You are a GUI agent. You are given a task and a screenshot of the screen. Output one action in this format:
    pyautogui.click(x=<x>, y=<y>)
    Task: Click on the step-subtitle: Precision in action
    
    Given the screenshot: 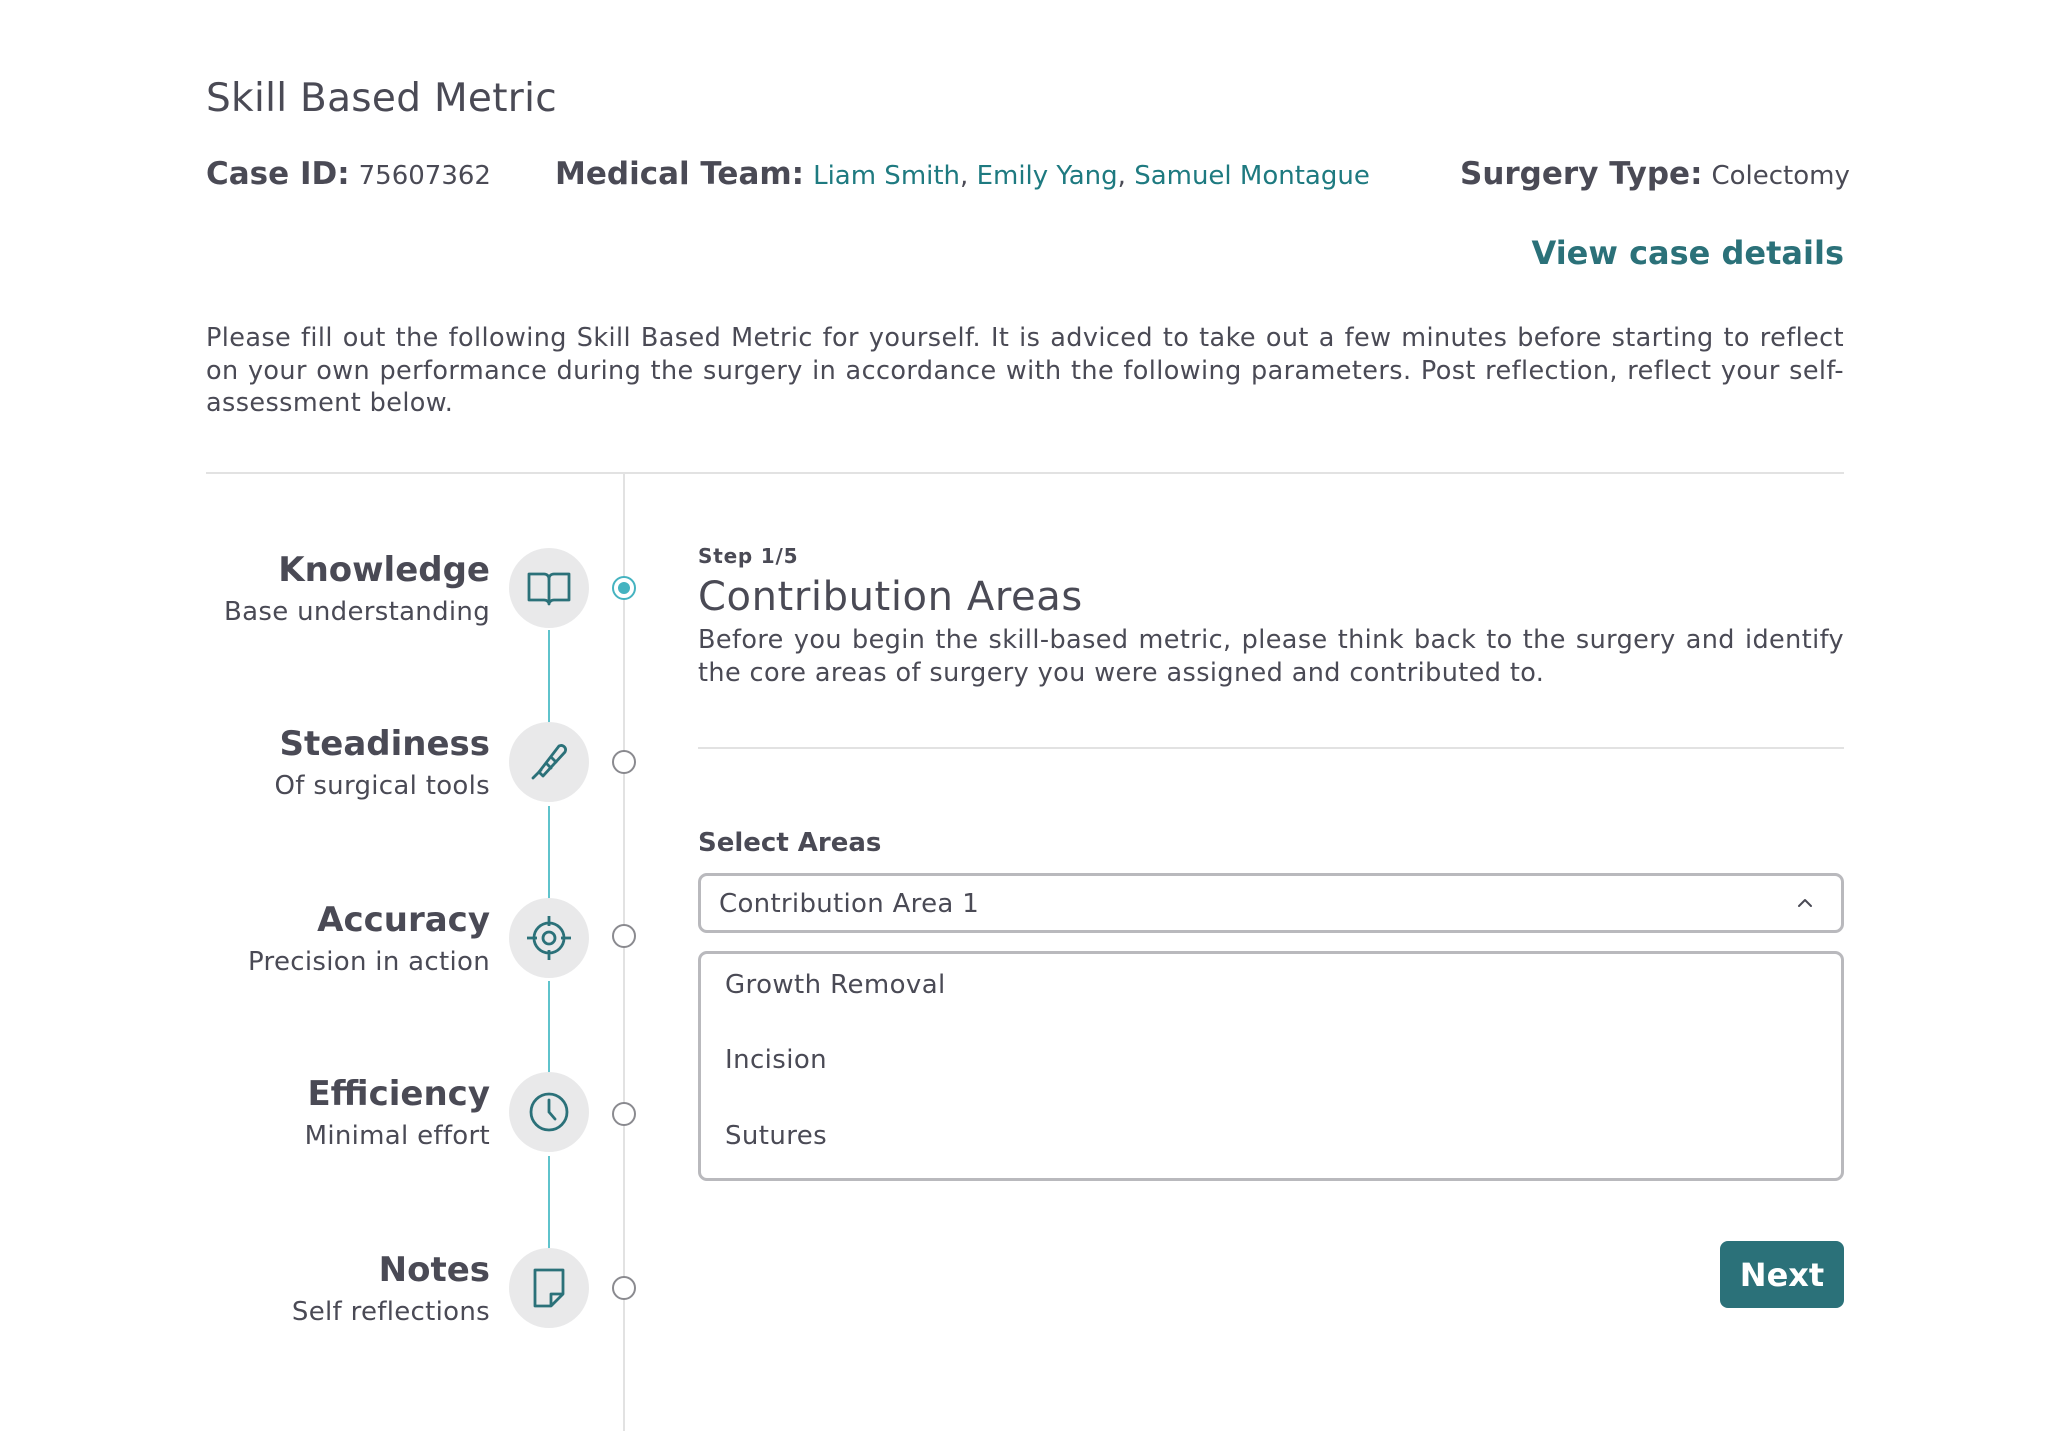 What is the action you would take?
    pyautogui.click(x=369, y=962)
    